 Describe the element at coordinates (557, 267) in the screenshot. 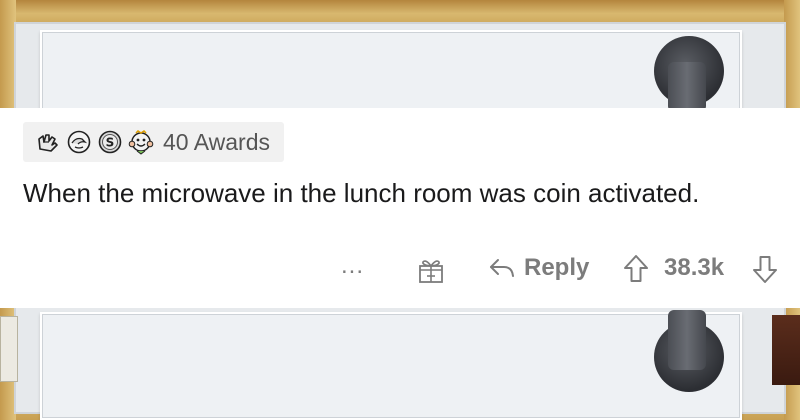

I see `reply-label: Reply` at that location.